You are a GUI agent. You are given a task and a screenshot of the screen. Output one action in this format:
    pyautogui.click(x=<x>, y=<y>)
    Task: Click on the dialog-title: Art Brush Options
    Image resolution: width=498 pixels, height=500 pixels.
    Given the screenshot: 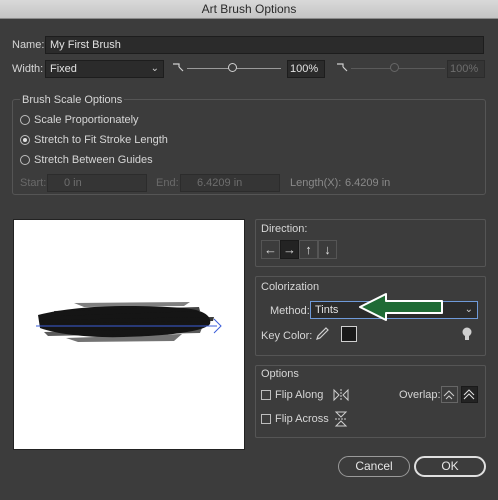 What is the action you would take?
    pyautogui.click(x=249, y=9)
    